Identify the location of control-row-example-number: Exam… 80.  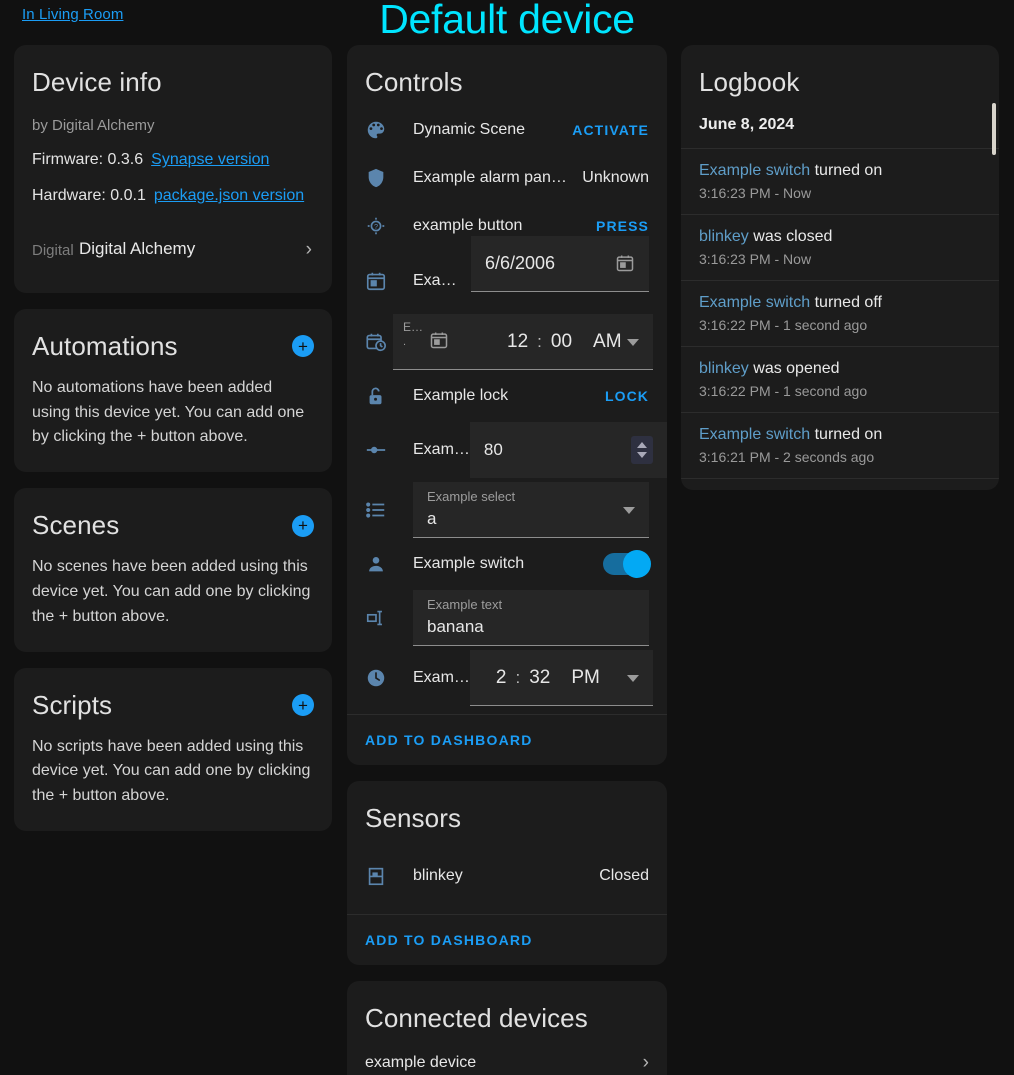
(507, 450).